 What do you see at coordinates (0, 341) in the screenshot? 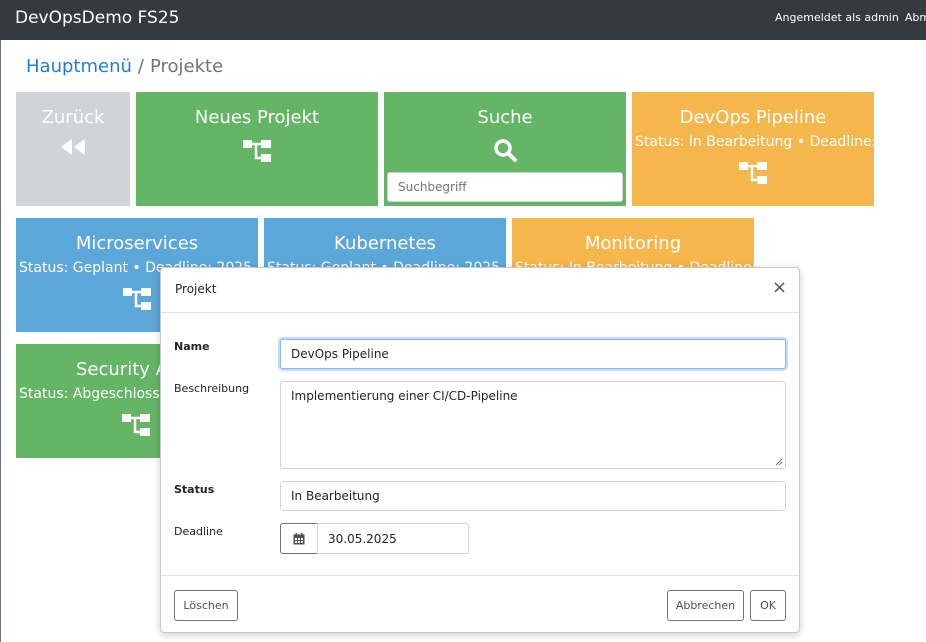
I see `left-border` at bounding box center [0, 341].